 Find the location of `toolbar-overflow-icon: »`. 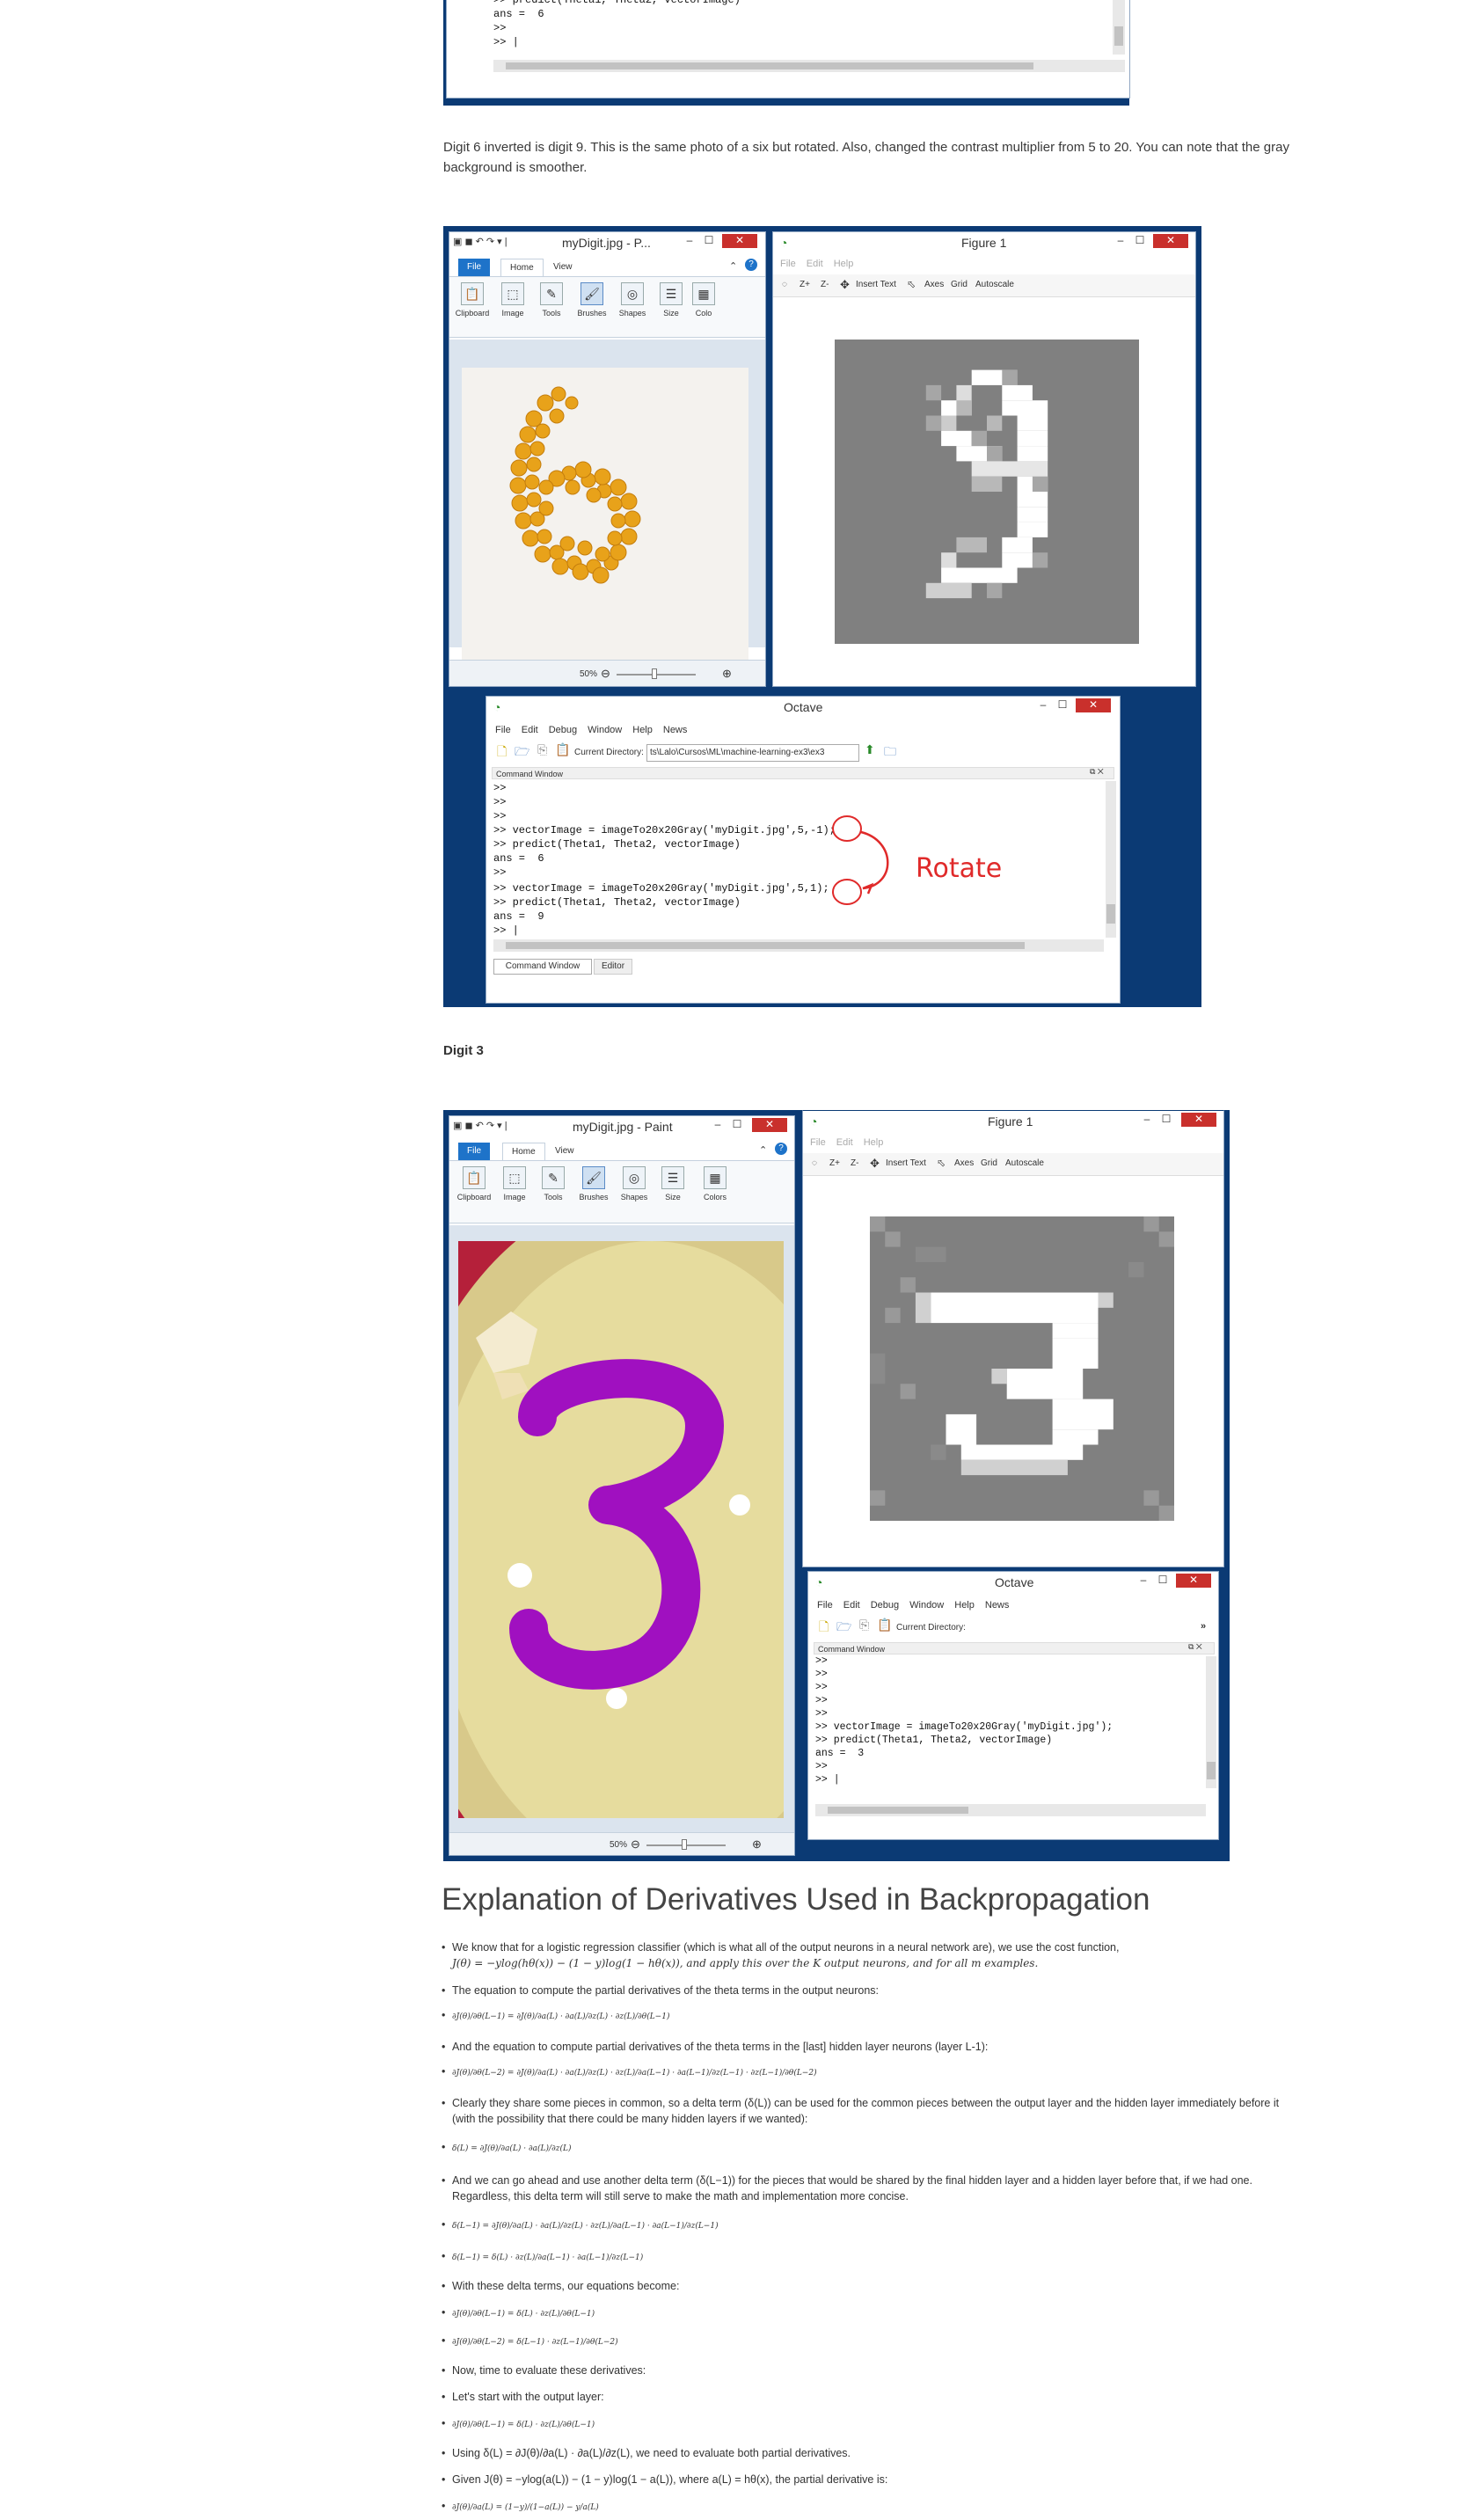

toolbar-overflow-icon: » is located at coordinates (1203, 1626).